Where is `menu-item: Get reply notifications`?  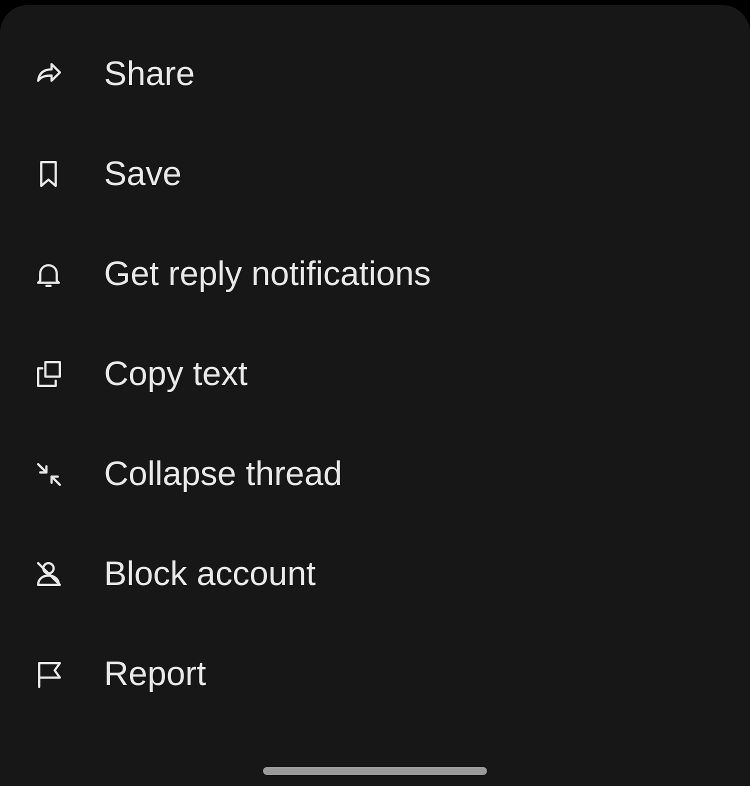
menu-item: Get reply notifications is located at coordinates (375, 274).